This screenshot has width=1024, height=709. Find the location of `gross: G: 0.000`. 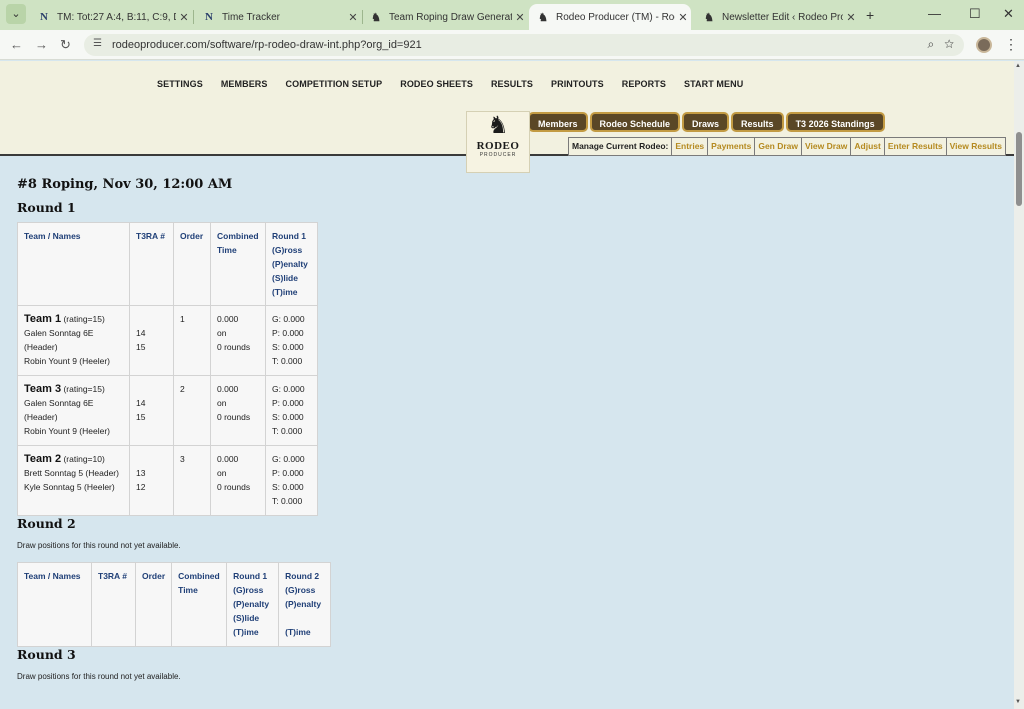

gross: G: 0.000 is located at coordinates (288, 389).